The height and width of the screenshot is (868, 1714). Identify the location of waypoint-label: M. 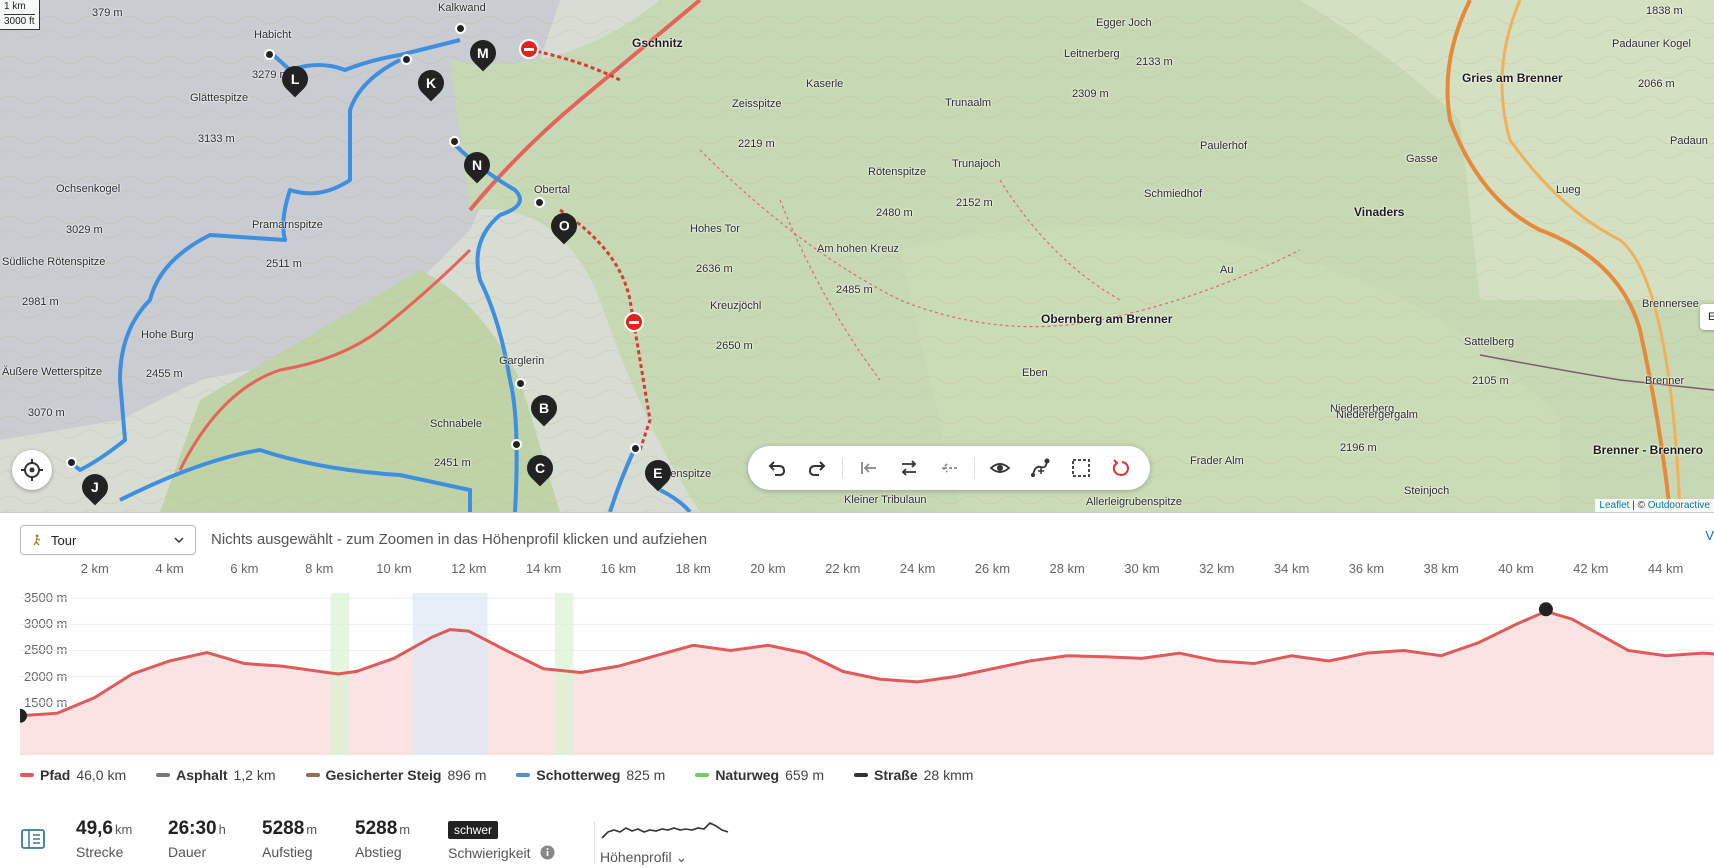
(483, 53).